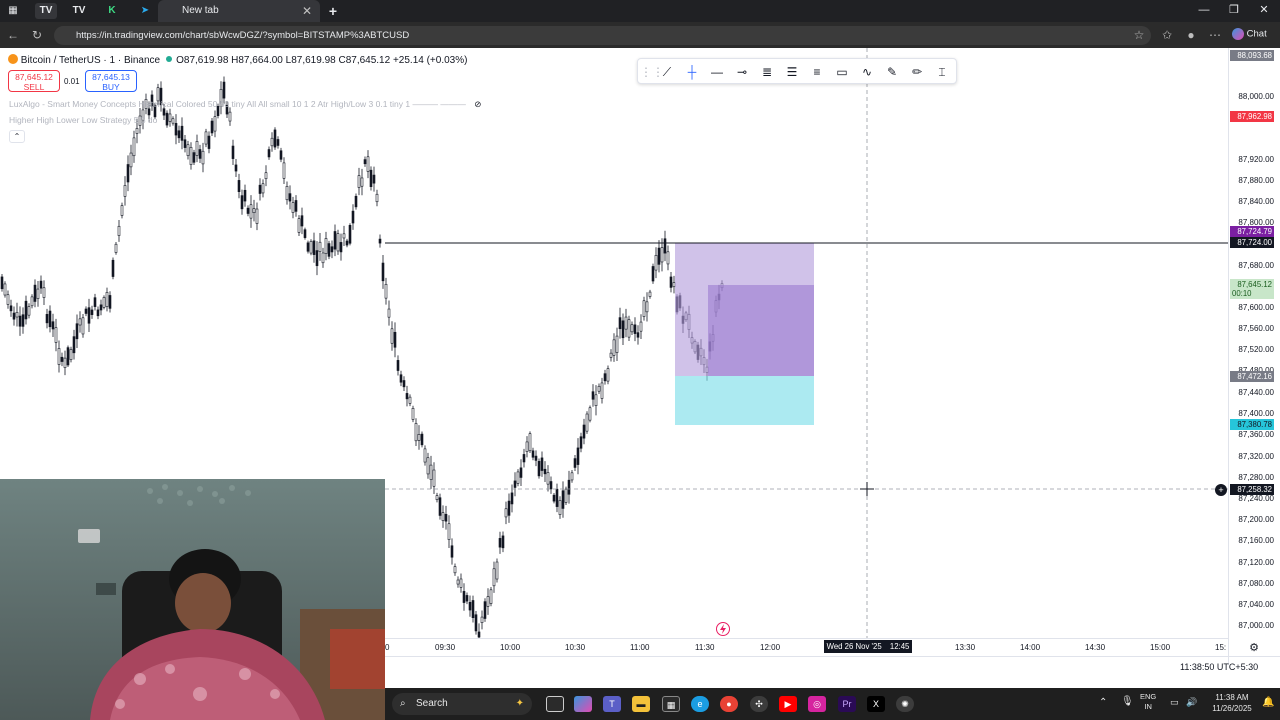 Image resolution: width=1280 pixels, height=720 pixels. I want to click on taskbar-clock: 11:38 AM 11/26/2025, so click(1232, 703).